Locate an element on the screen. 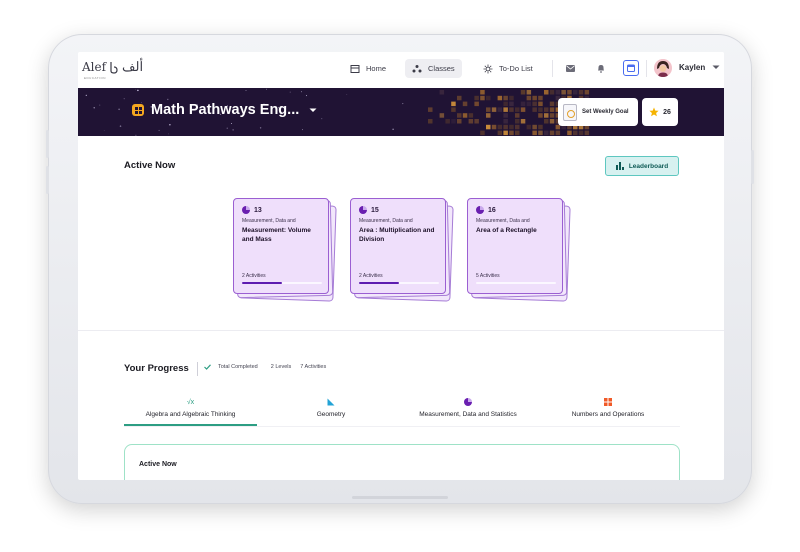 The height and width of the screenshot is (552, 800). card-title: Area : Multiplication and Division is located at coordinates (397, 235).